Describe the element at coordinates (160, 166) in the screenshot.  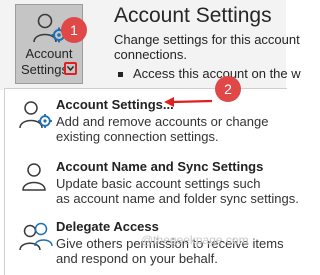
I see `menu-item-title: Account Name and Sync Settings` at that location.